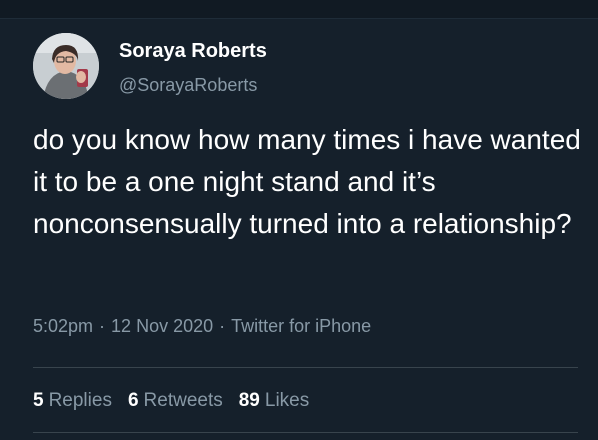 This screenshot has width=598, height=440. I want to click on engagement-stats: 5 Replies 6 Retweets 89 Likes, so click(171, 401).